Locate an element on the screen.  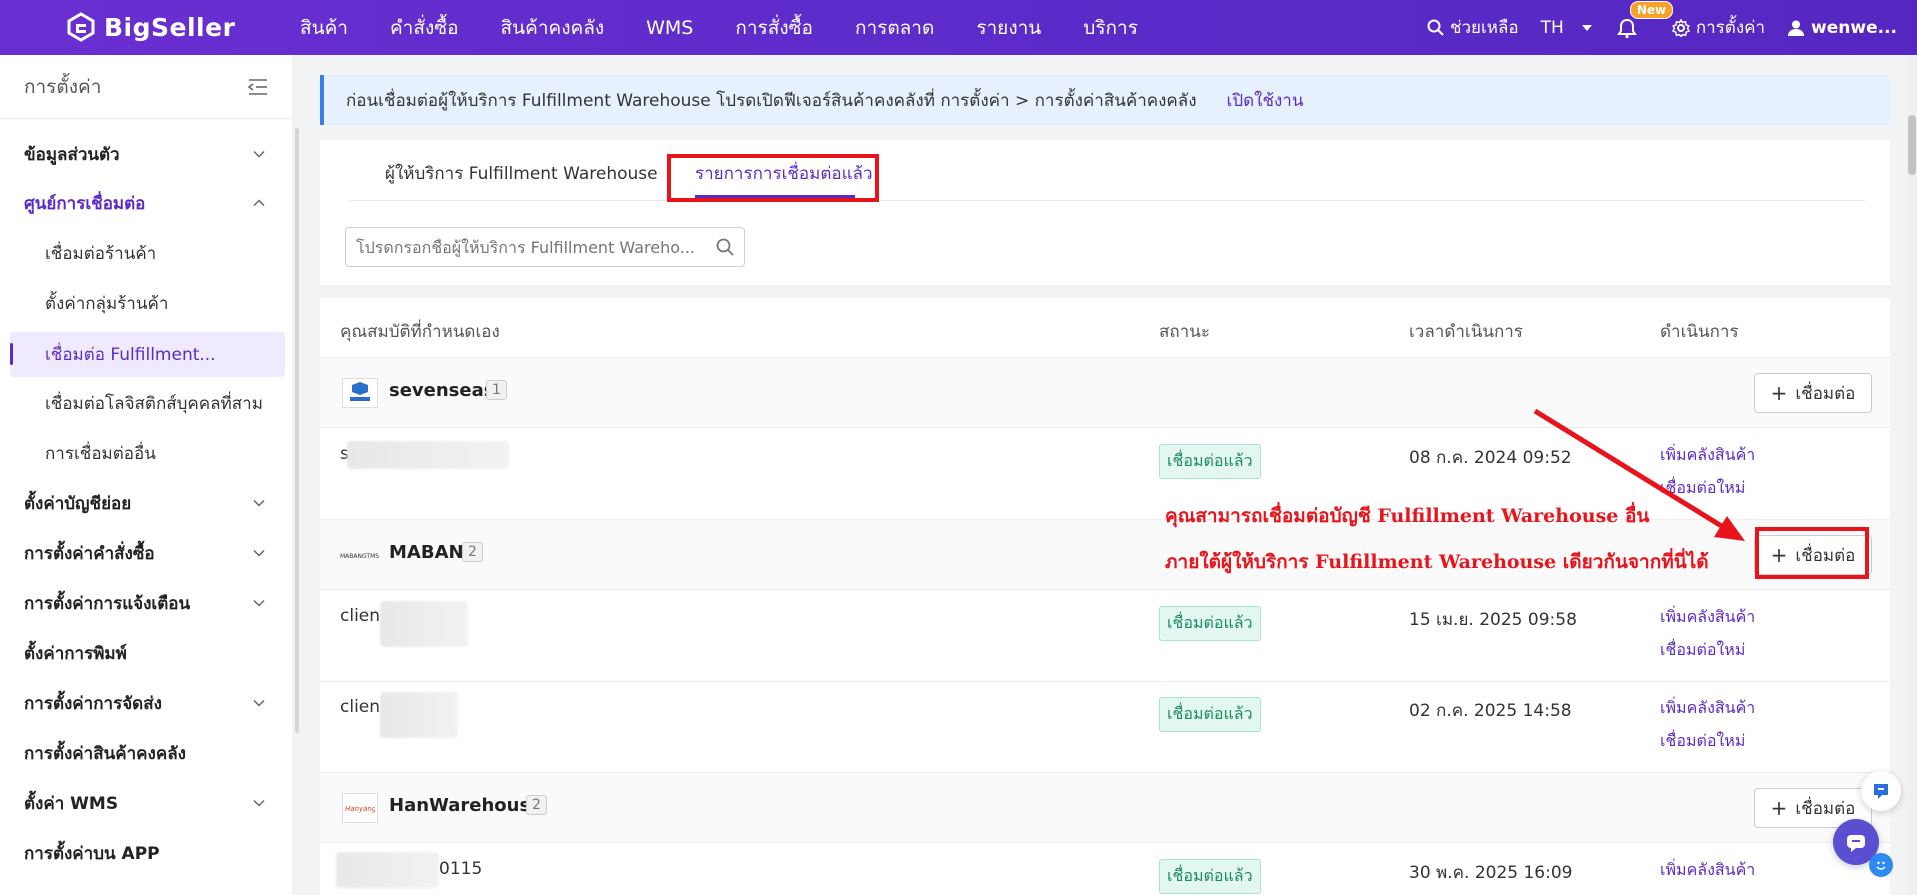
nav-wms: WMS is located at coordinates (669, 28).